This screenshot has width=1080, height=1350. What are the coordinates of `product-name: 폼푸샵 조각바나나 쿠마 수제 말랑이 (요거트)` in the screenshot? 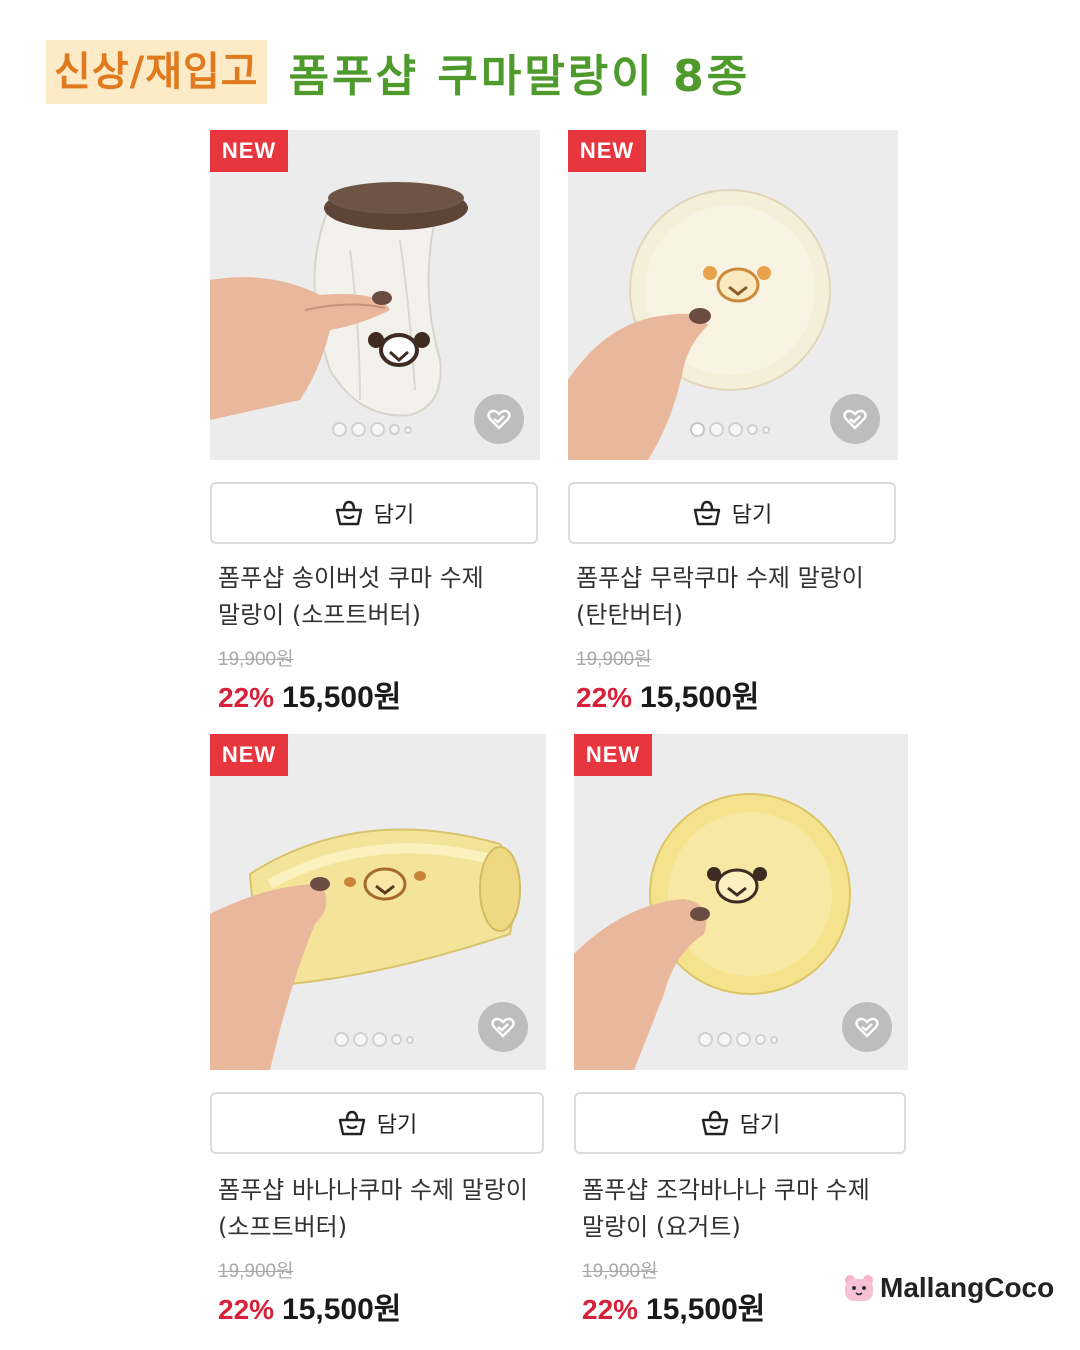 It's located at (732, 1209).